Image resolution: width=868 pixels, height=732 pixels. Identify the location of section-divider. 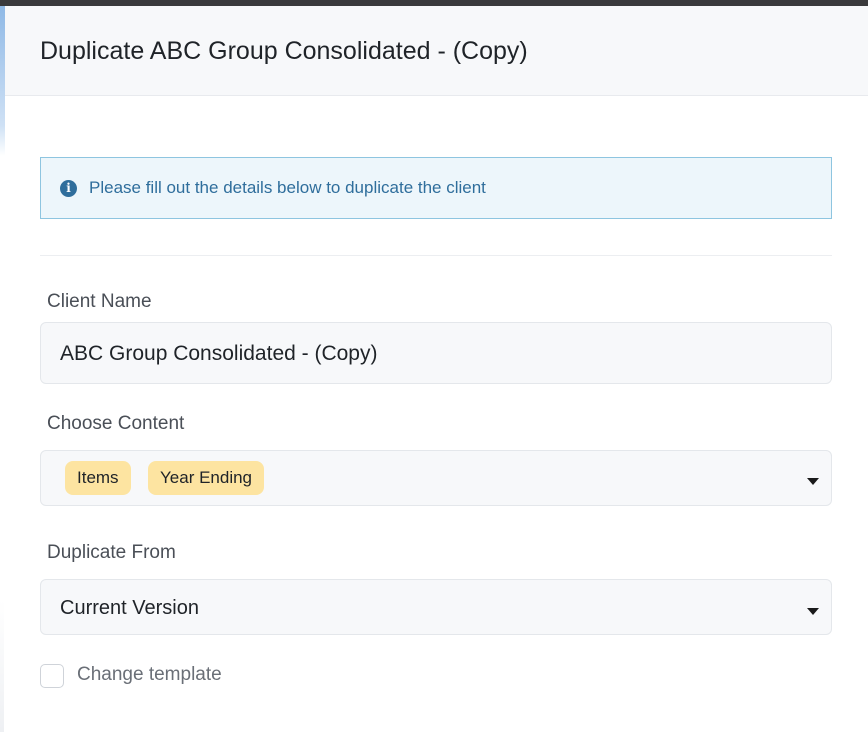
(436, 255).